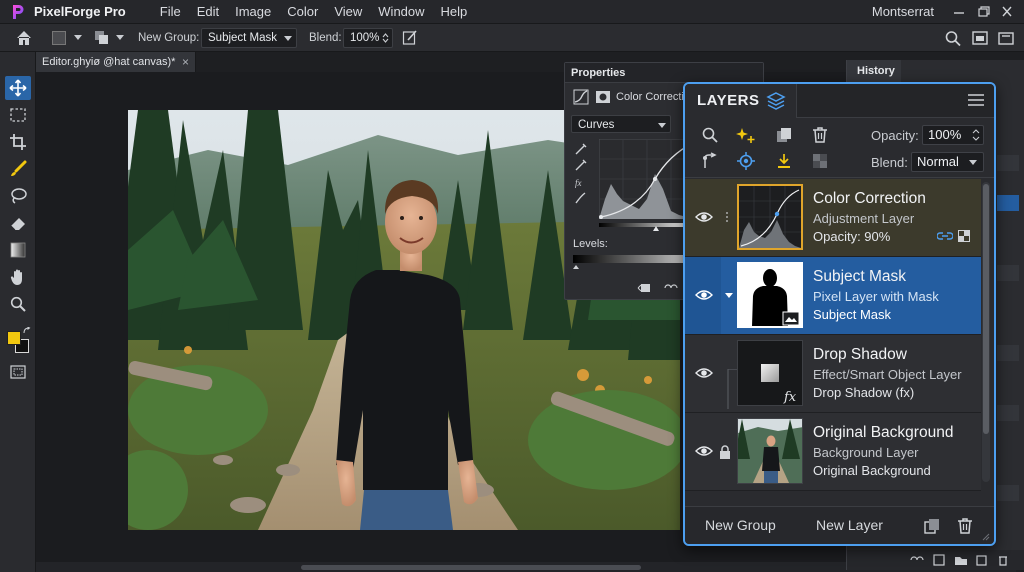 The height and width of the screenshot is (572, 1024). Describe the element at coordinates (980, 38) in the screenshot. I see `workspace-icon` at that location.